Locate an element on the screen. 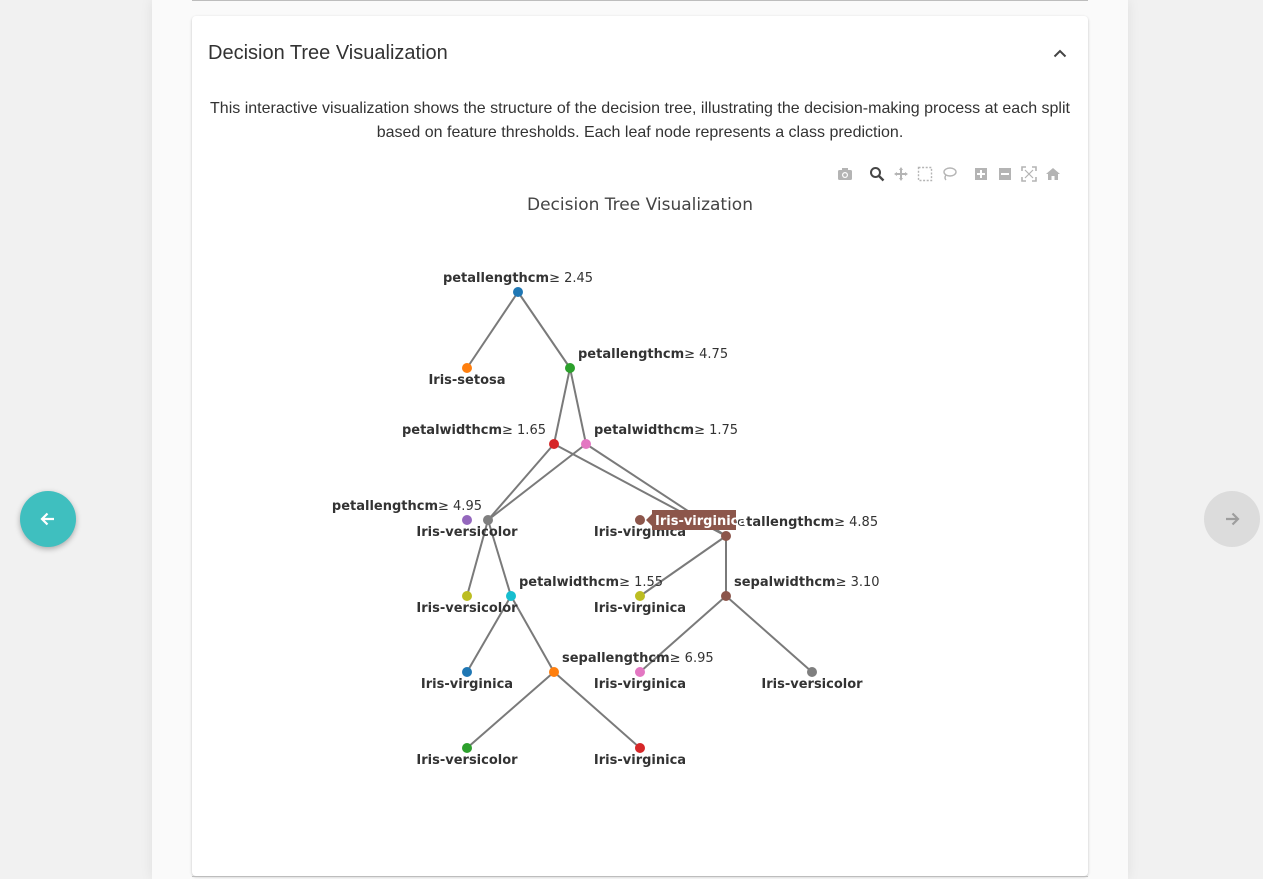 The image size is (1263, 879). split-node-label: petalwidthcm≥ 1.65 is located at coordinates (474, 430).